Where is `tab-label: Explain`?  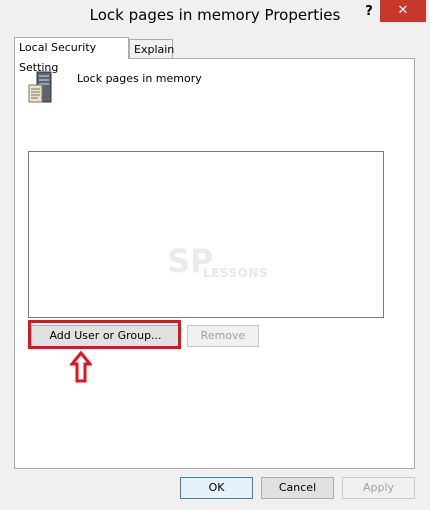
tab-label: Explain is located at coordinates (154, 49).